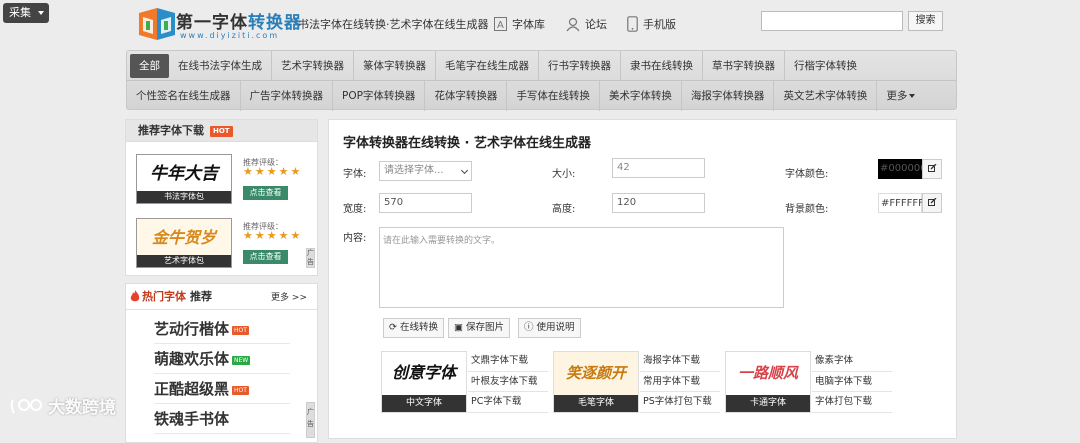 This screenshot has height=443, width=1080. Describe the element at coordinates (149, 65) in the screenshot. I see `nav-item-all: 全部` at that location.